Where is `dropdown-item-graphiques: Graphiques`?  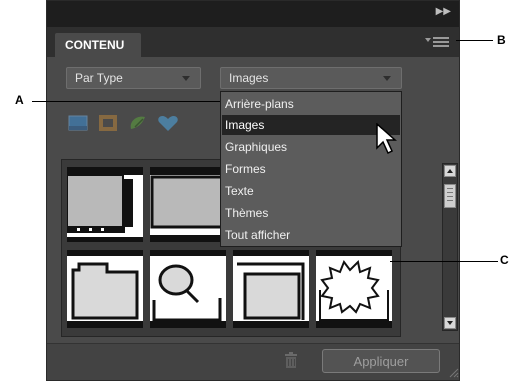
dropdown-item-graphiques: Graphiques is located at coordinates (311, 147).